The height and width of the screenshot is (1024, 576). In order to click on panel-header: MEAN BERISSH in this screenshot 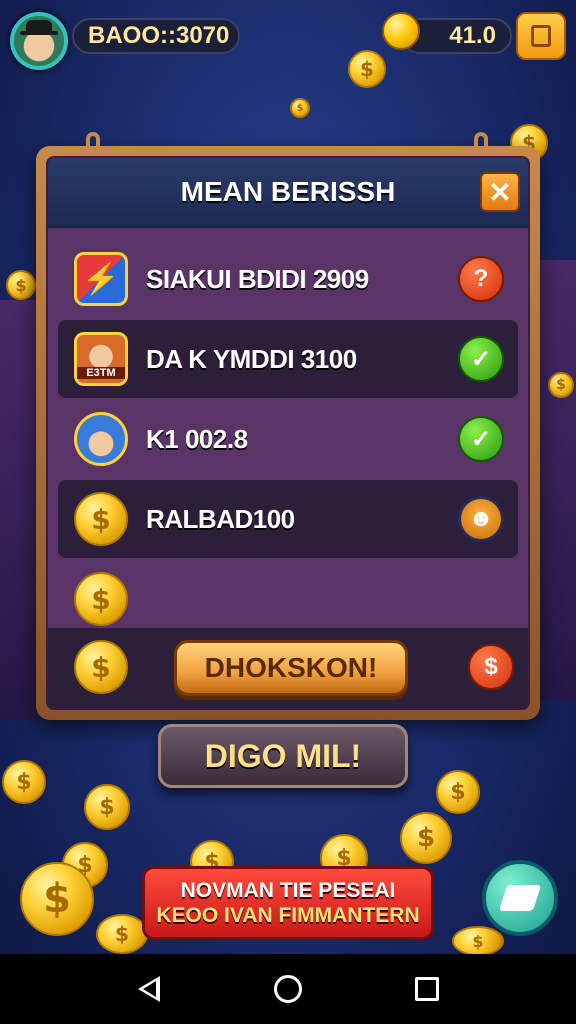, I will do `click(288, 193)`.